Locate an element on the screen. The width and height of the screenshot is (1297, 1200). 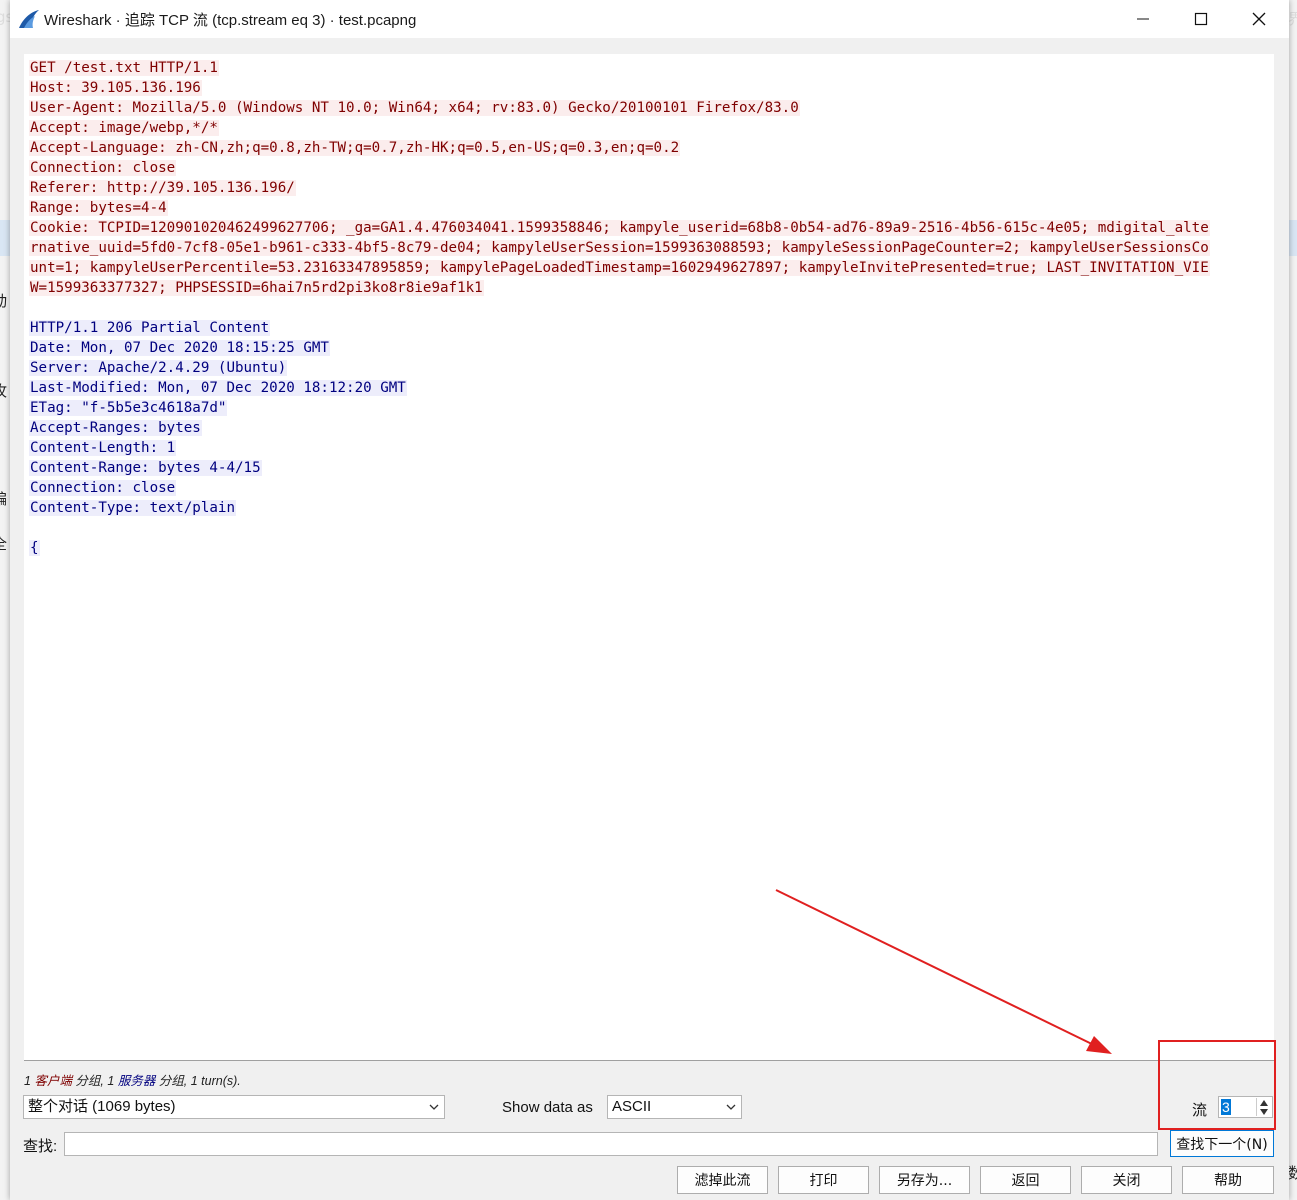
background-right-strip is located at coordinates (1292, 600).